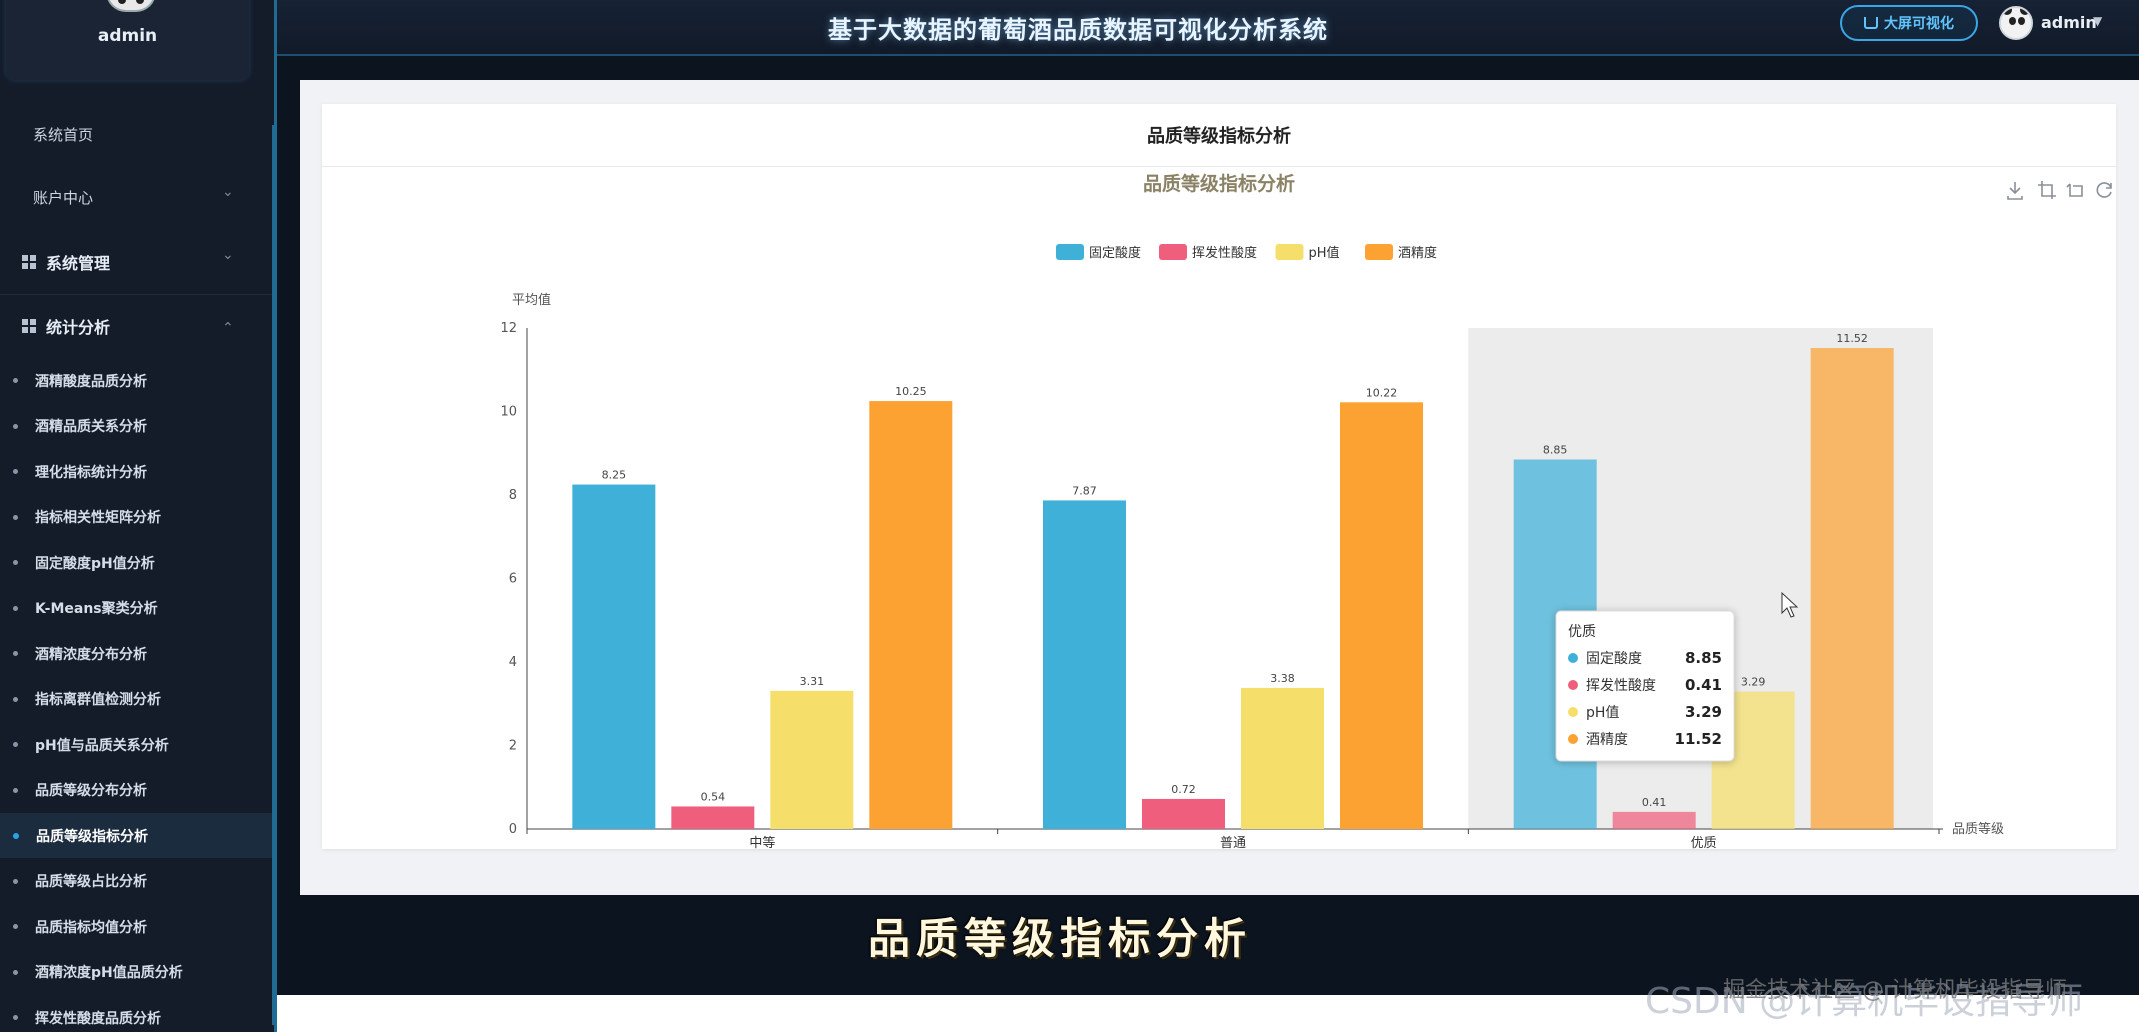 This screenshot has height=1032, width=2139. What do you see at coordinates (2097, 21) in the screenshot?
I see `chevron-down-icon: ▼` at bounding box center [2097, 21].